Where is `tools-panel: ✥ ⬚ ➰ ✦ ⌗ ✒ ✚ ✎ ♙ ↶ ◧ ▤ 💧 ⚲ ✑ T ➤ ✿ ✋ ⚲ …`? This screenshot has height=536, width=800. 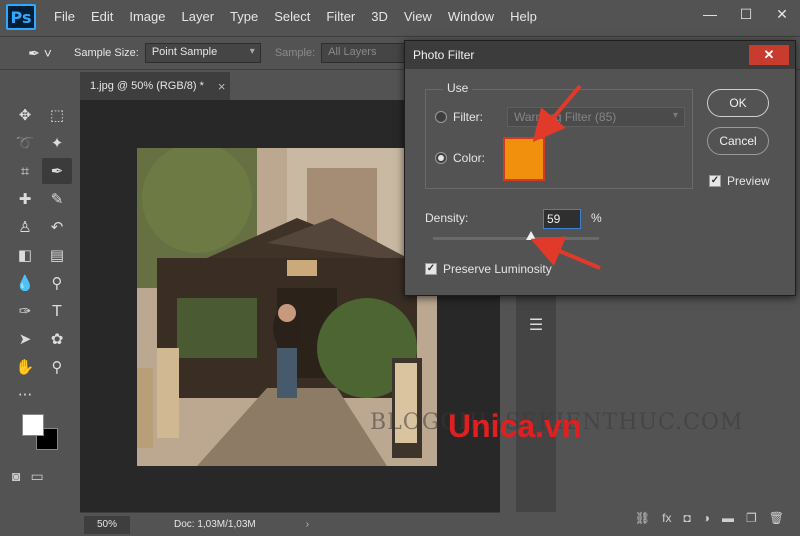 tools-panel: ✥ ⬚ ➰ ✦ ⌗ ✒ ✚ ✎ ♙ ↶ ◧ ▤ 💧 ⚲ ✑ T ➤ ✿ ✋ ⚲ … is located at coordinates (40, 304).